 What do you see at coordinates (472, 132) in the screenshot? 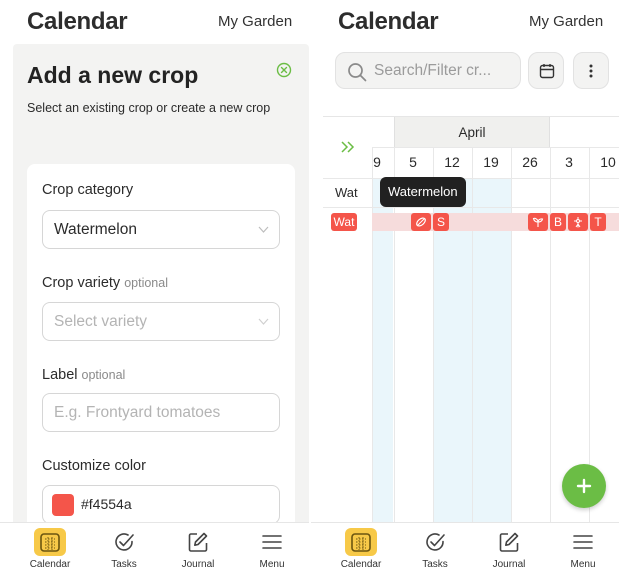
I see `month-label: April` at bounding box center [472, 132].